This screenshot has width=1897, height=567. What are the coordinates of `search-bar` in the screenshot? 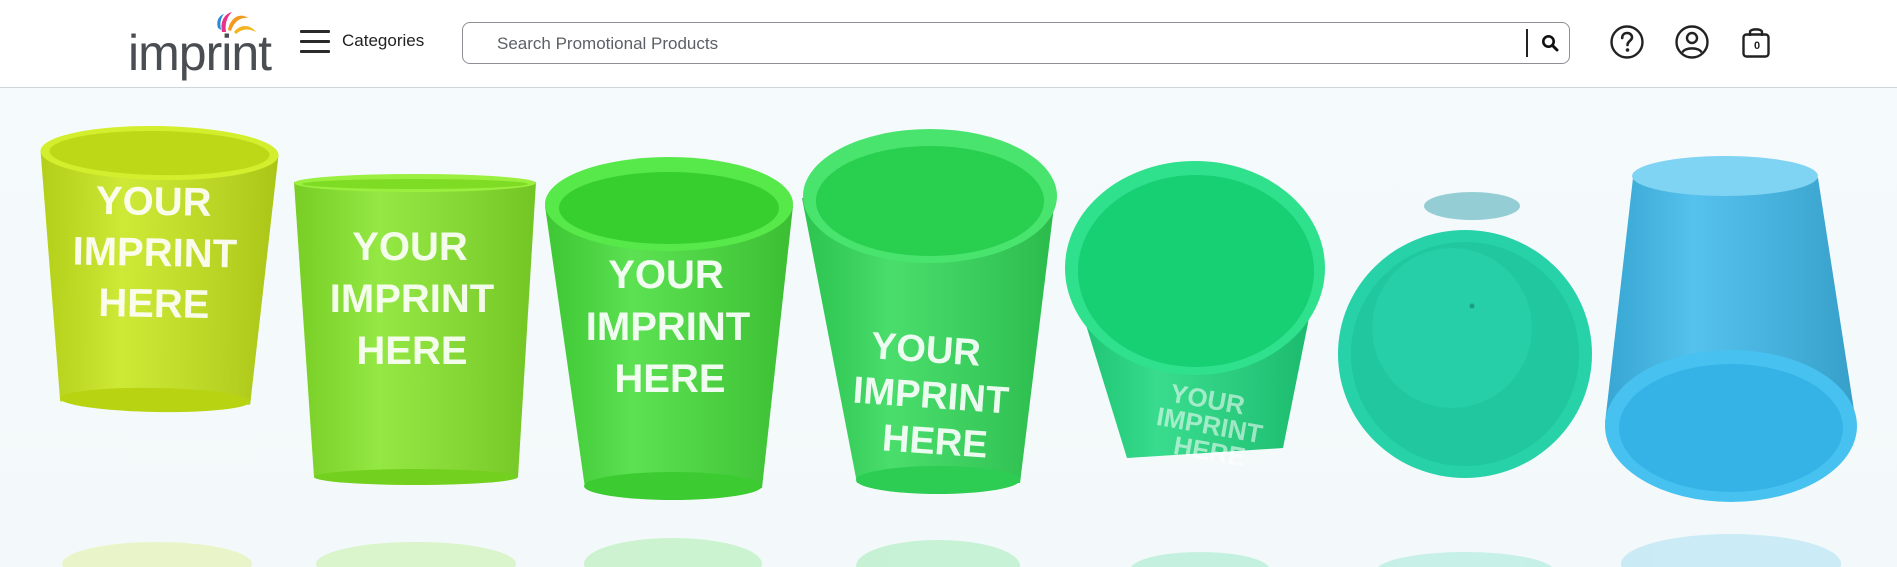 It's located at (1016, 43).